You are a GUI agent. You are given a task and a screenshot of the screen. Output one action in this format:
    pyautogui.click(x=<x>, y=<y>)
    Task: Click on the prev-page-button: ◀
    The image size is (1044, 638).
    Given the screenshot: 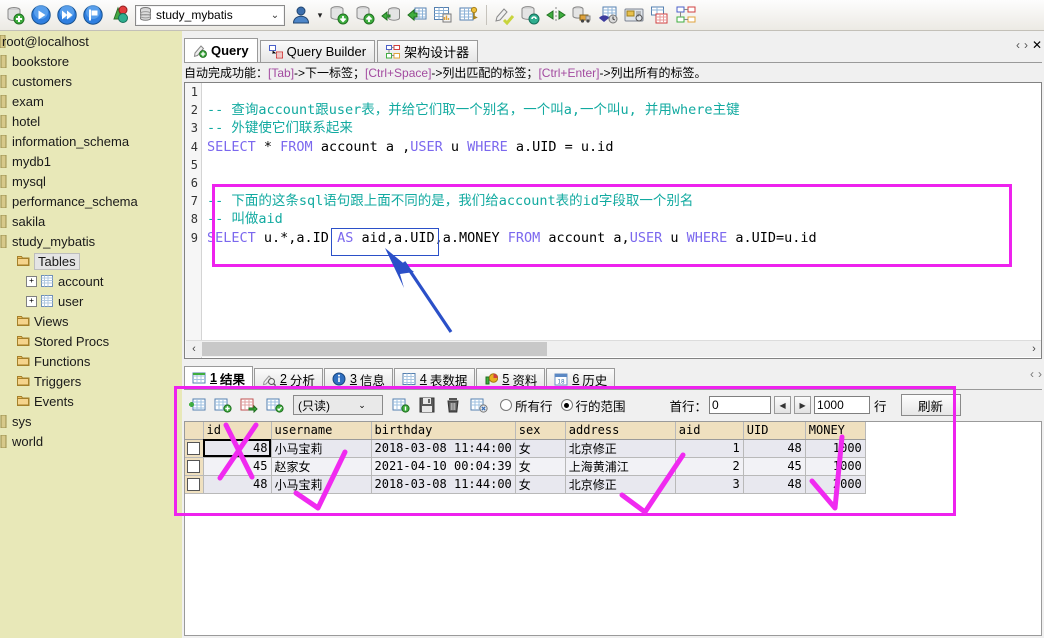 What is the action you would take?
    pyautogui.click(x=783, y=405)
    